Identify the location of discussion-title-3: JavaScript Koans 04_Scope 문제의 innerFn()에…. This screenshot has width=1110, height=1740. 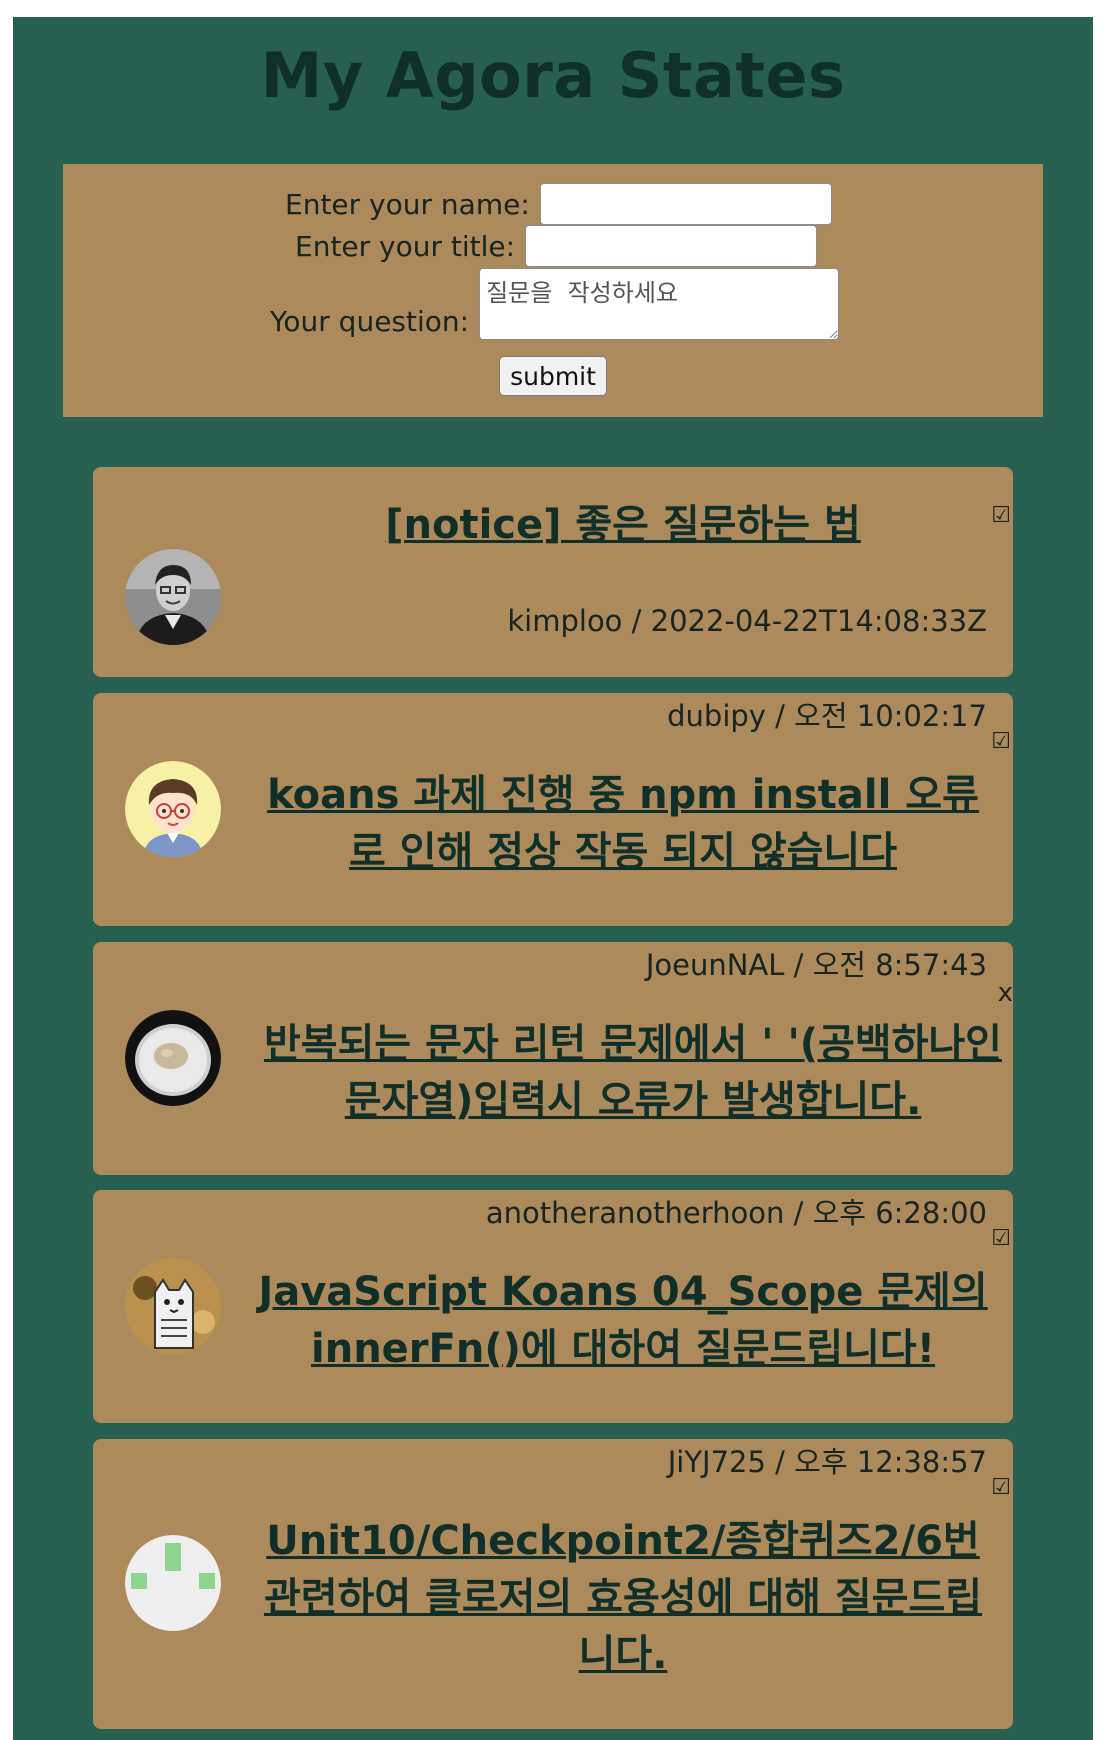
(623, 1321).